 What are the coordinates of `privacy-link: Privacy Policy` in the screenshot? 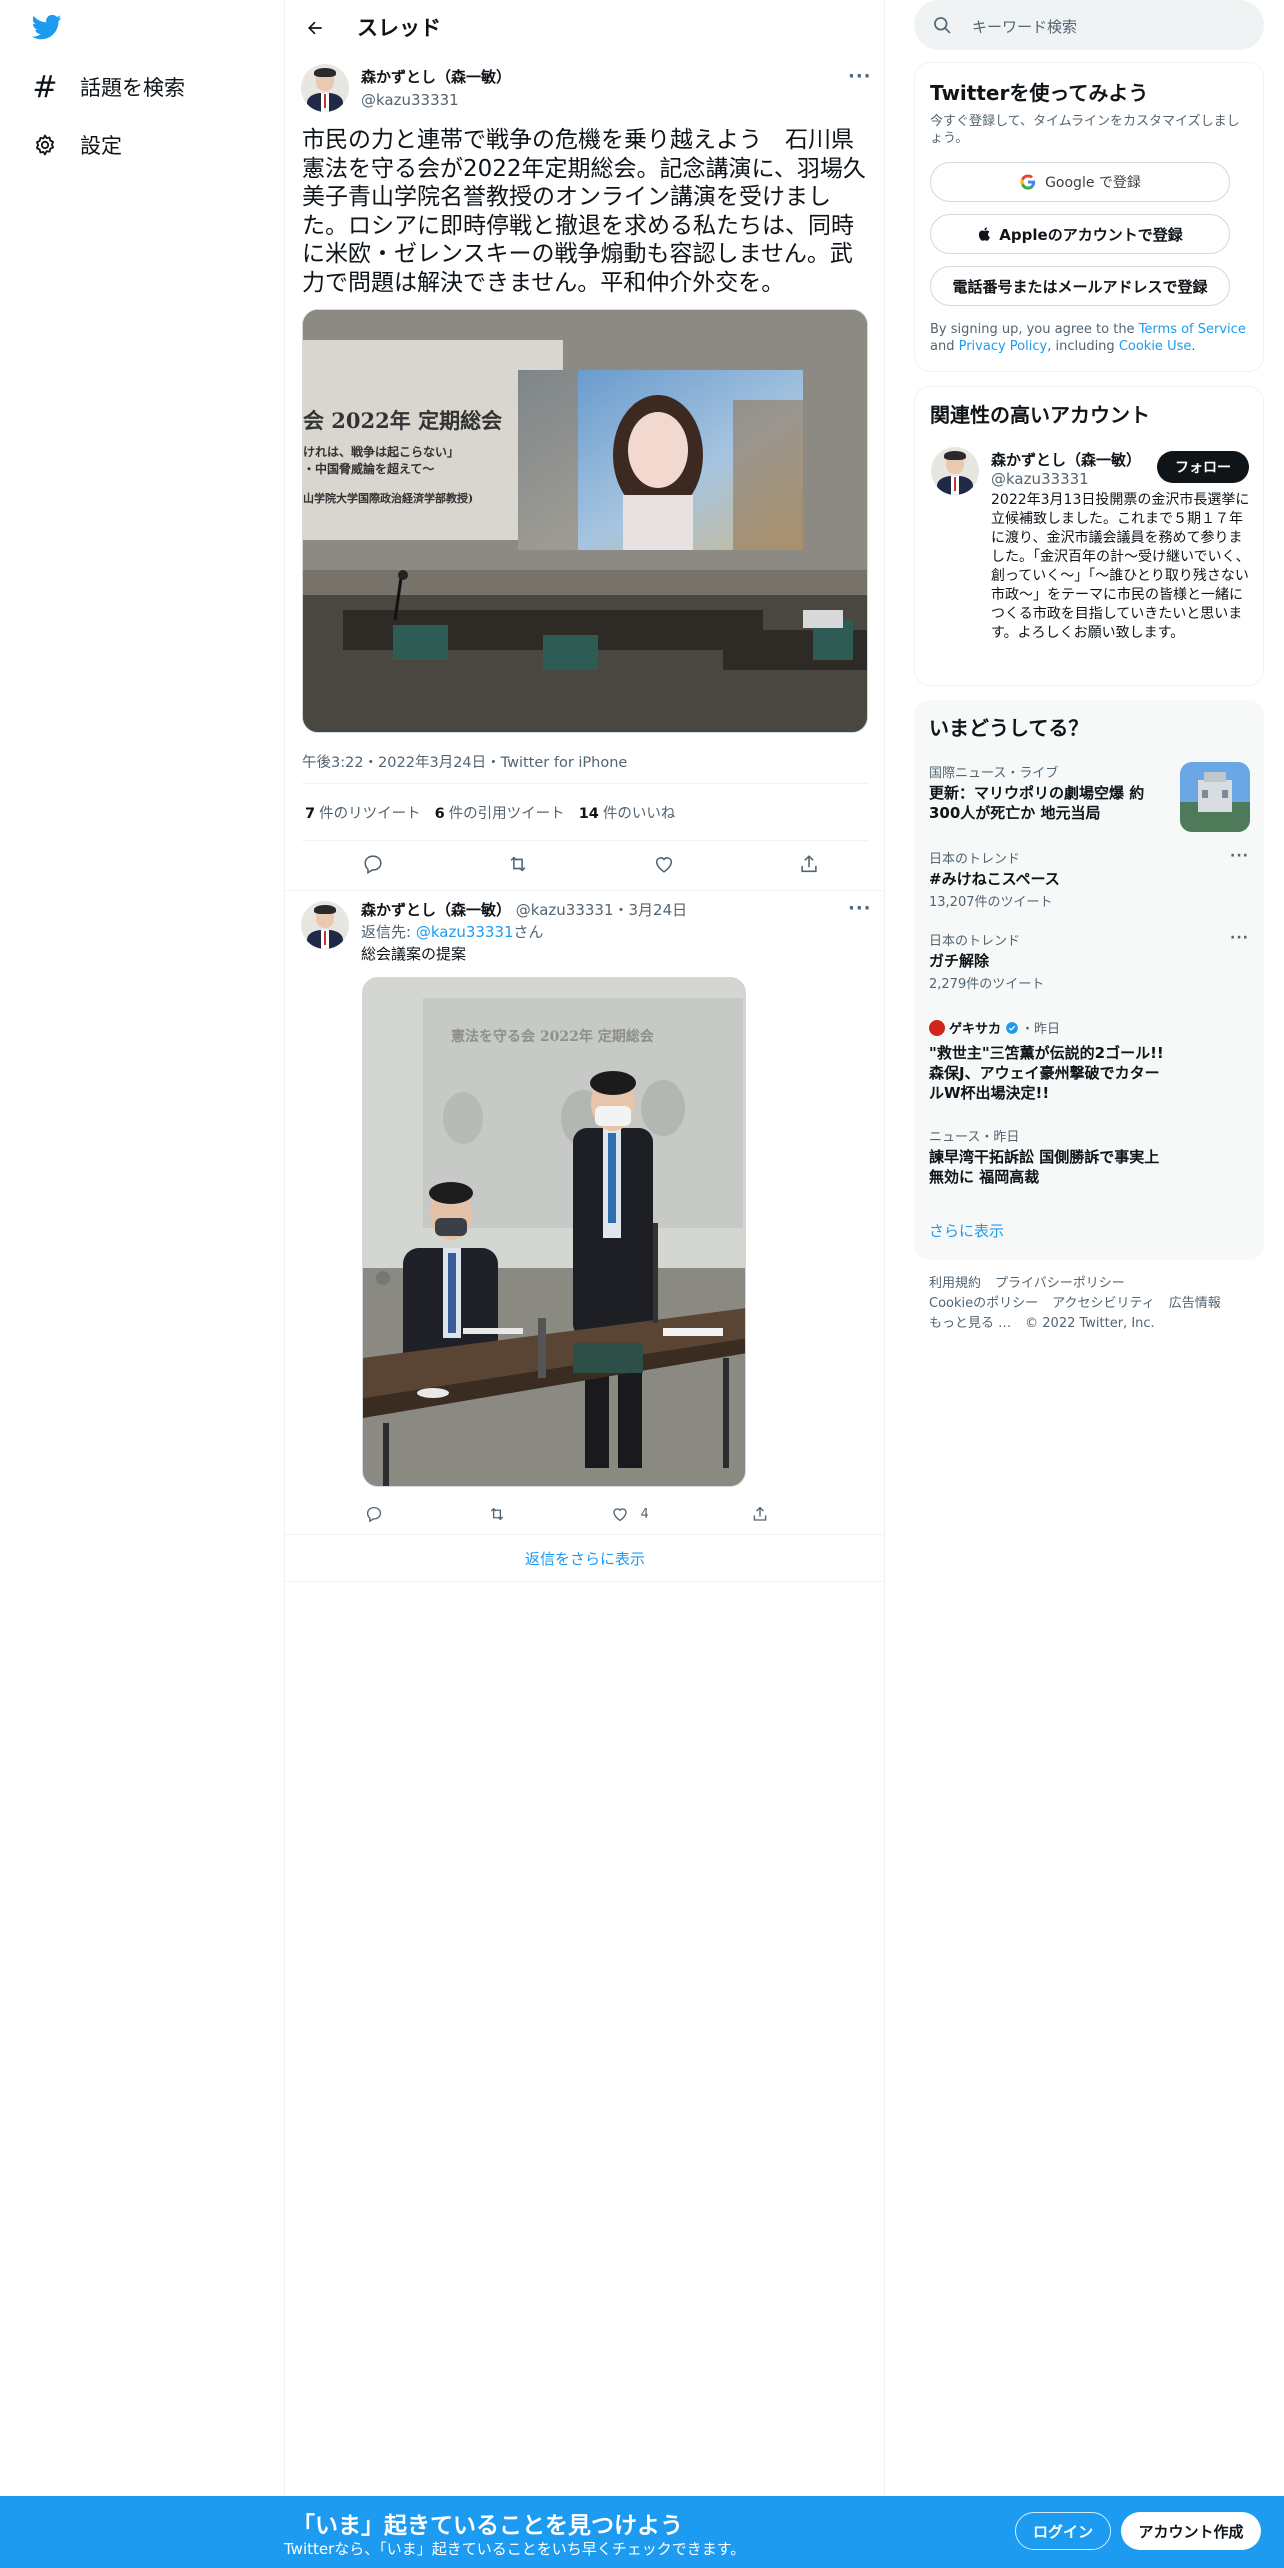 It's located at (1003, 346).